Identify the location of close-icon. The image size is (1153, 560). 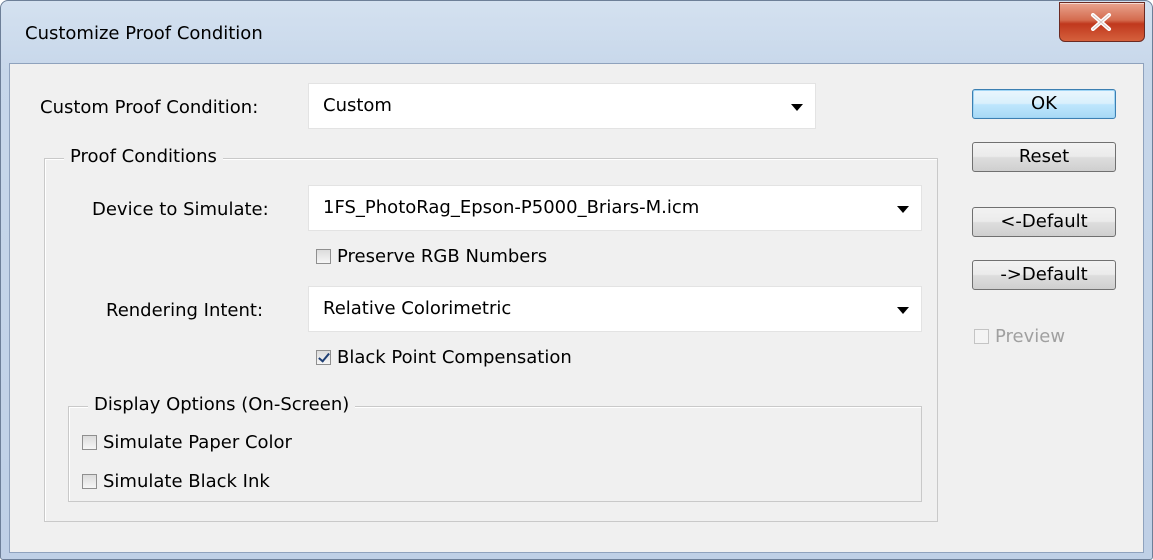
(1101, 22).